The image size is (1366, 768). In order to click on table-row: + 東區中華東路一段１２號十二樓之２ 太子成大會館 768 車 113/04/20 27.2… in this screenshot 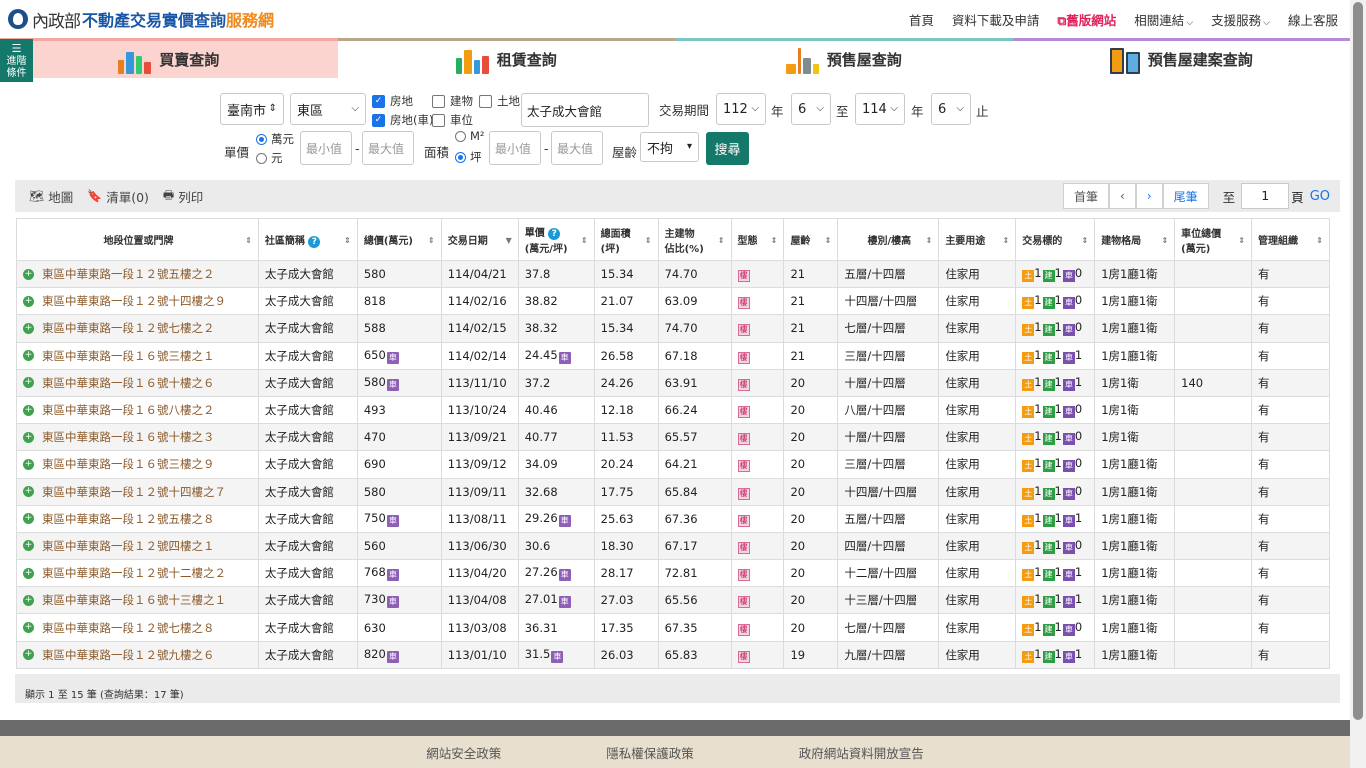, I will do `click(673, 573)`.